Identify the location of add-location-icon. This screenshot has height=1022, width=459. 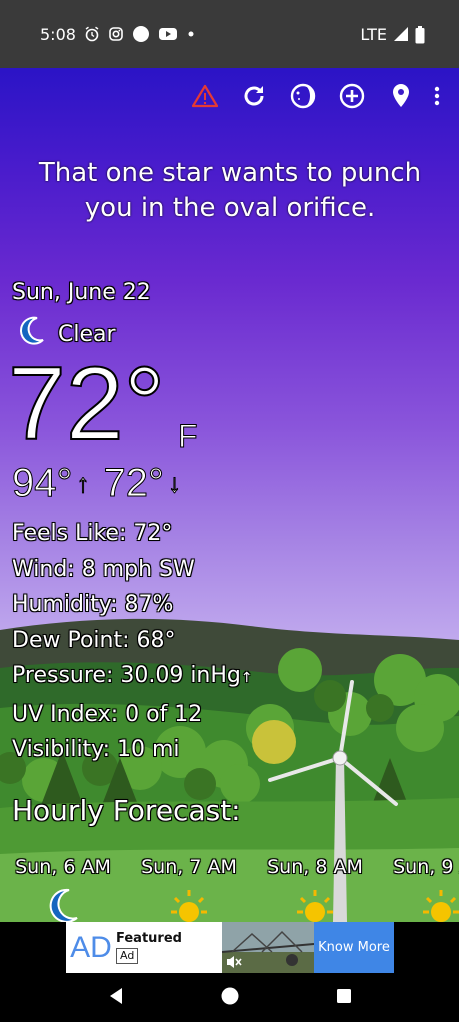
(352, 98).